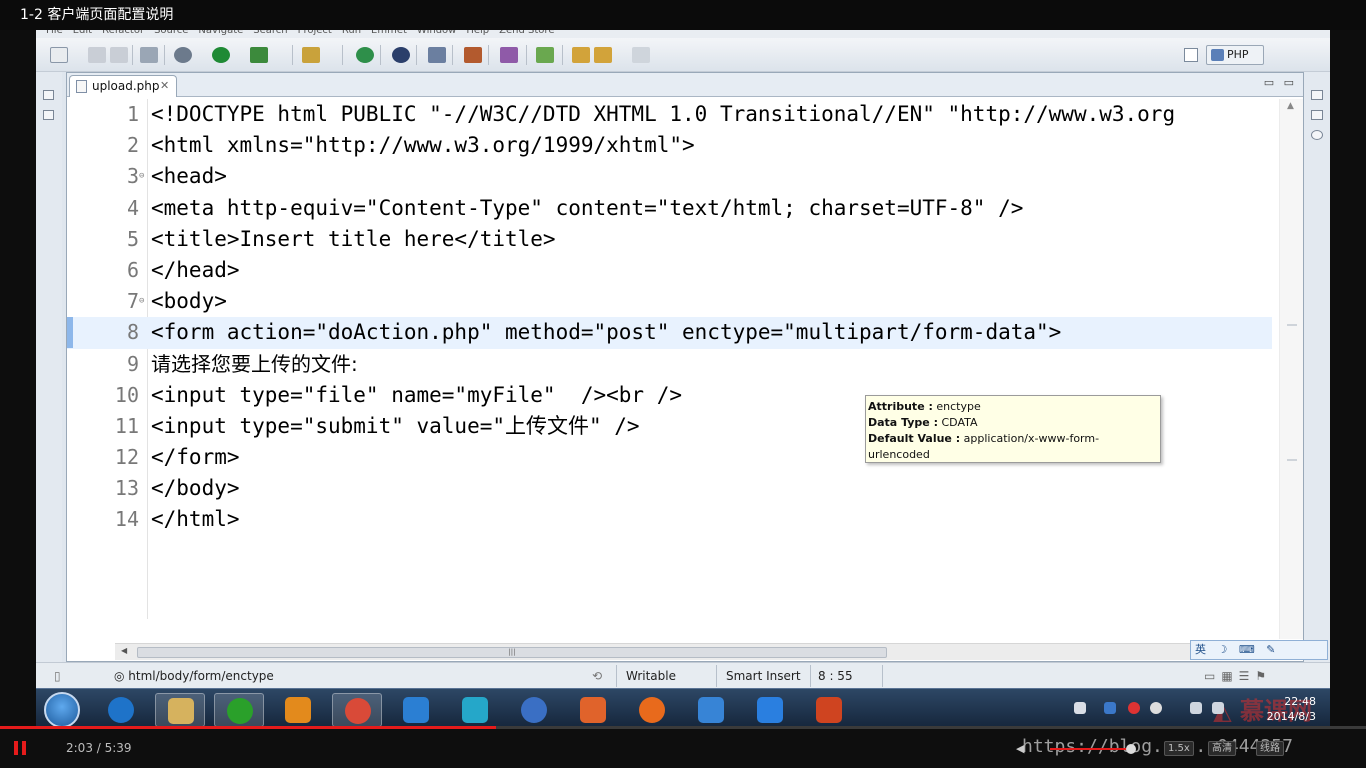 The width and height of the screenshot is (1366, 768). Describe the element at coordinates (123, 33) in the screenshot. I see `menu-item: Refactor` at that location.